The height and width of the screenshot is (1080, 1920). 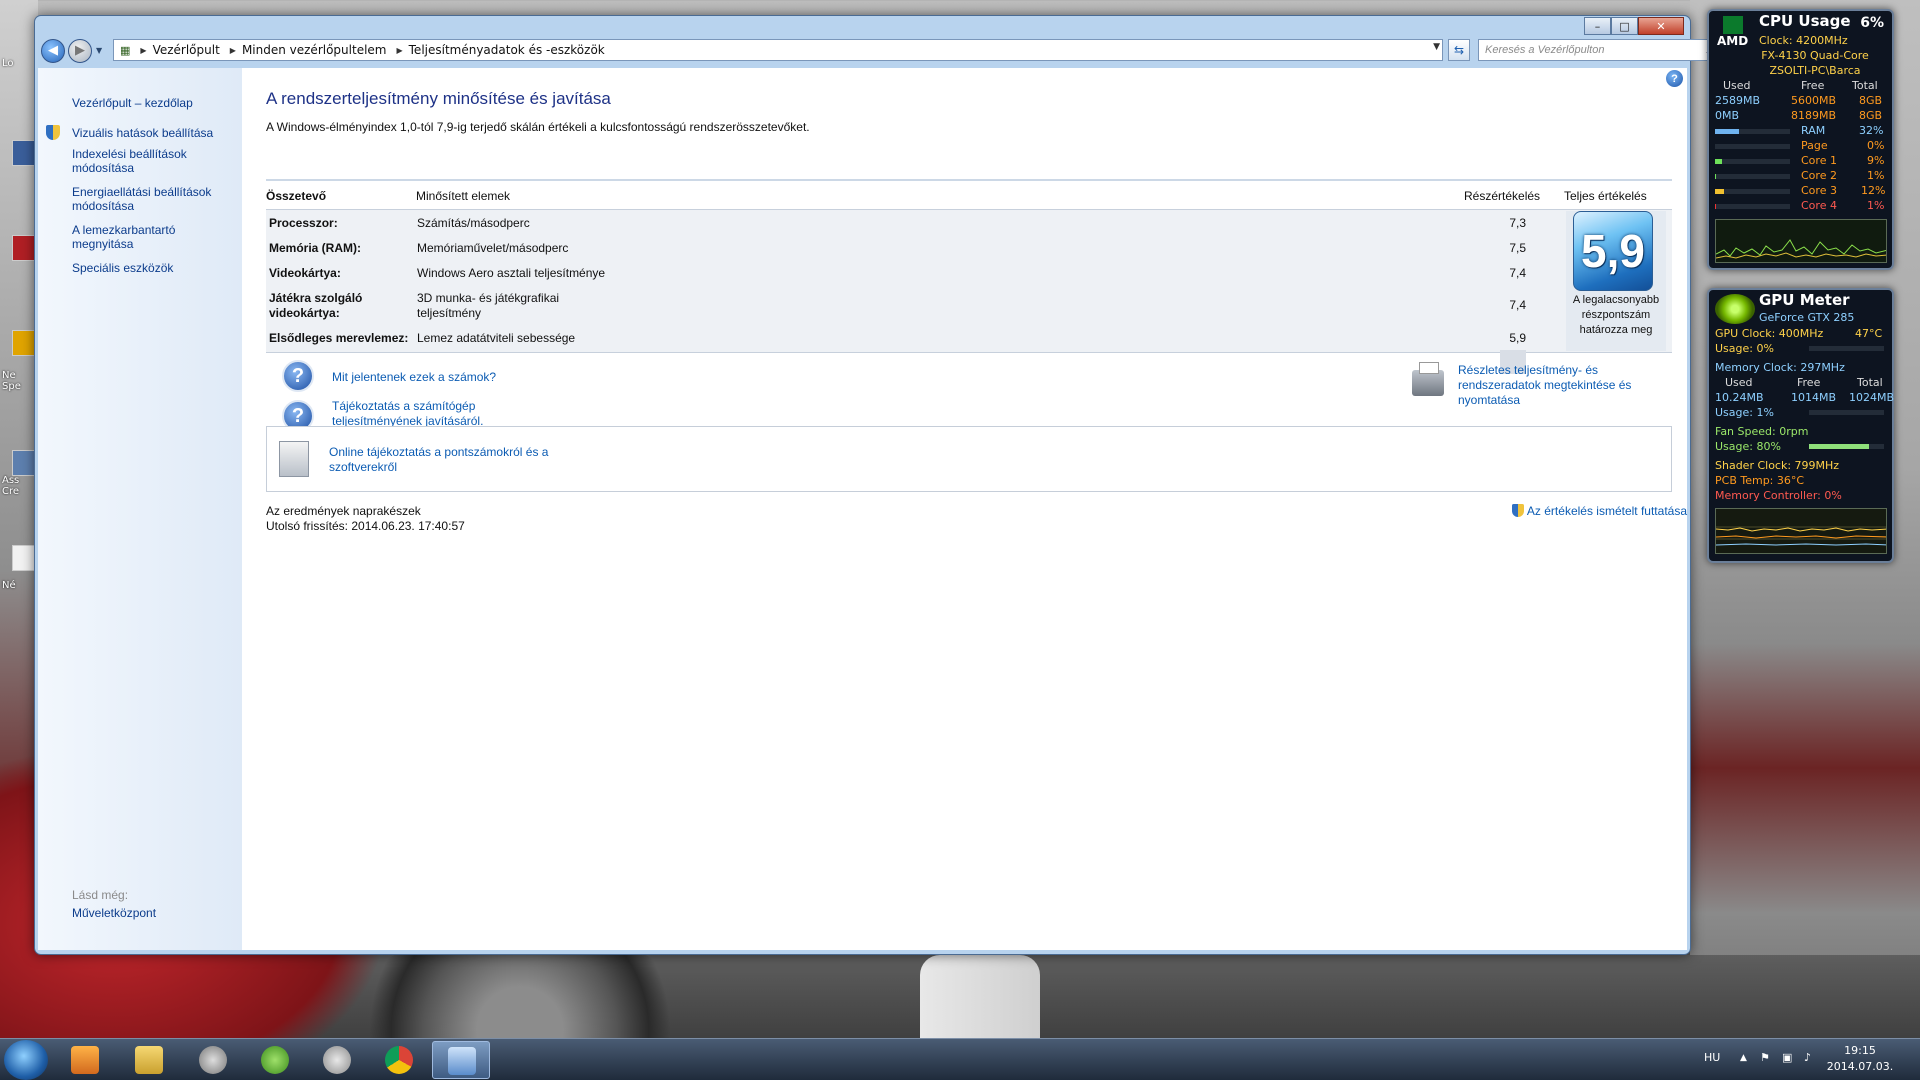 I want to click on help-icon: ?, so click(x=1674, y=78).